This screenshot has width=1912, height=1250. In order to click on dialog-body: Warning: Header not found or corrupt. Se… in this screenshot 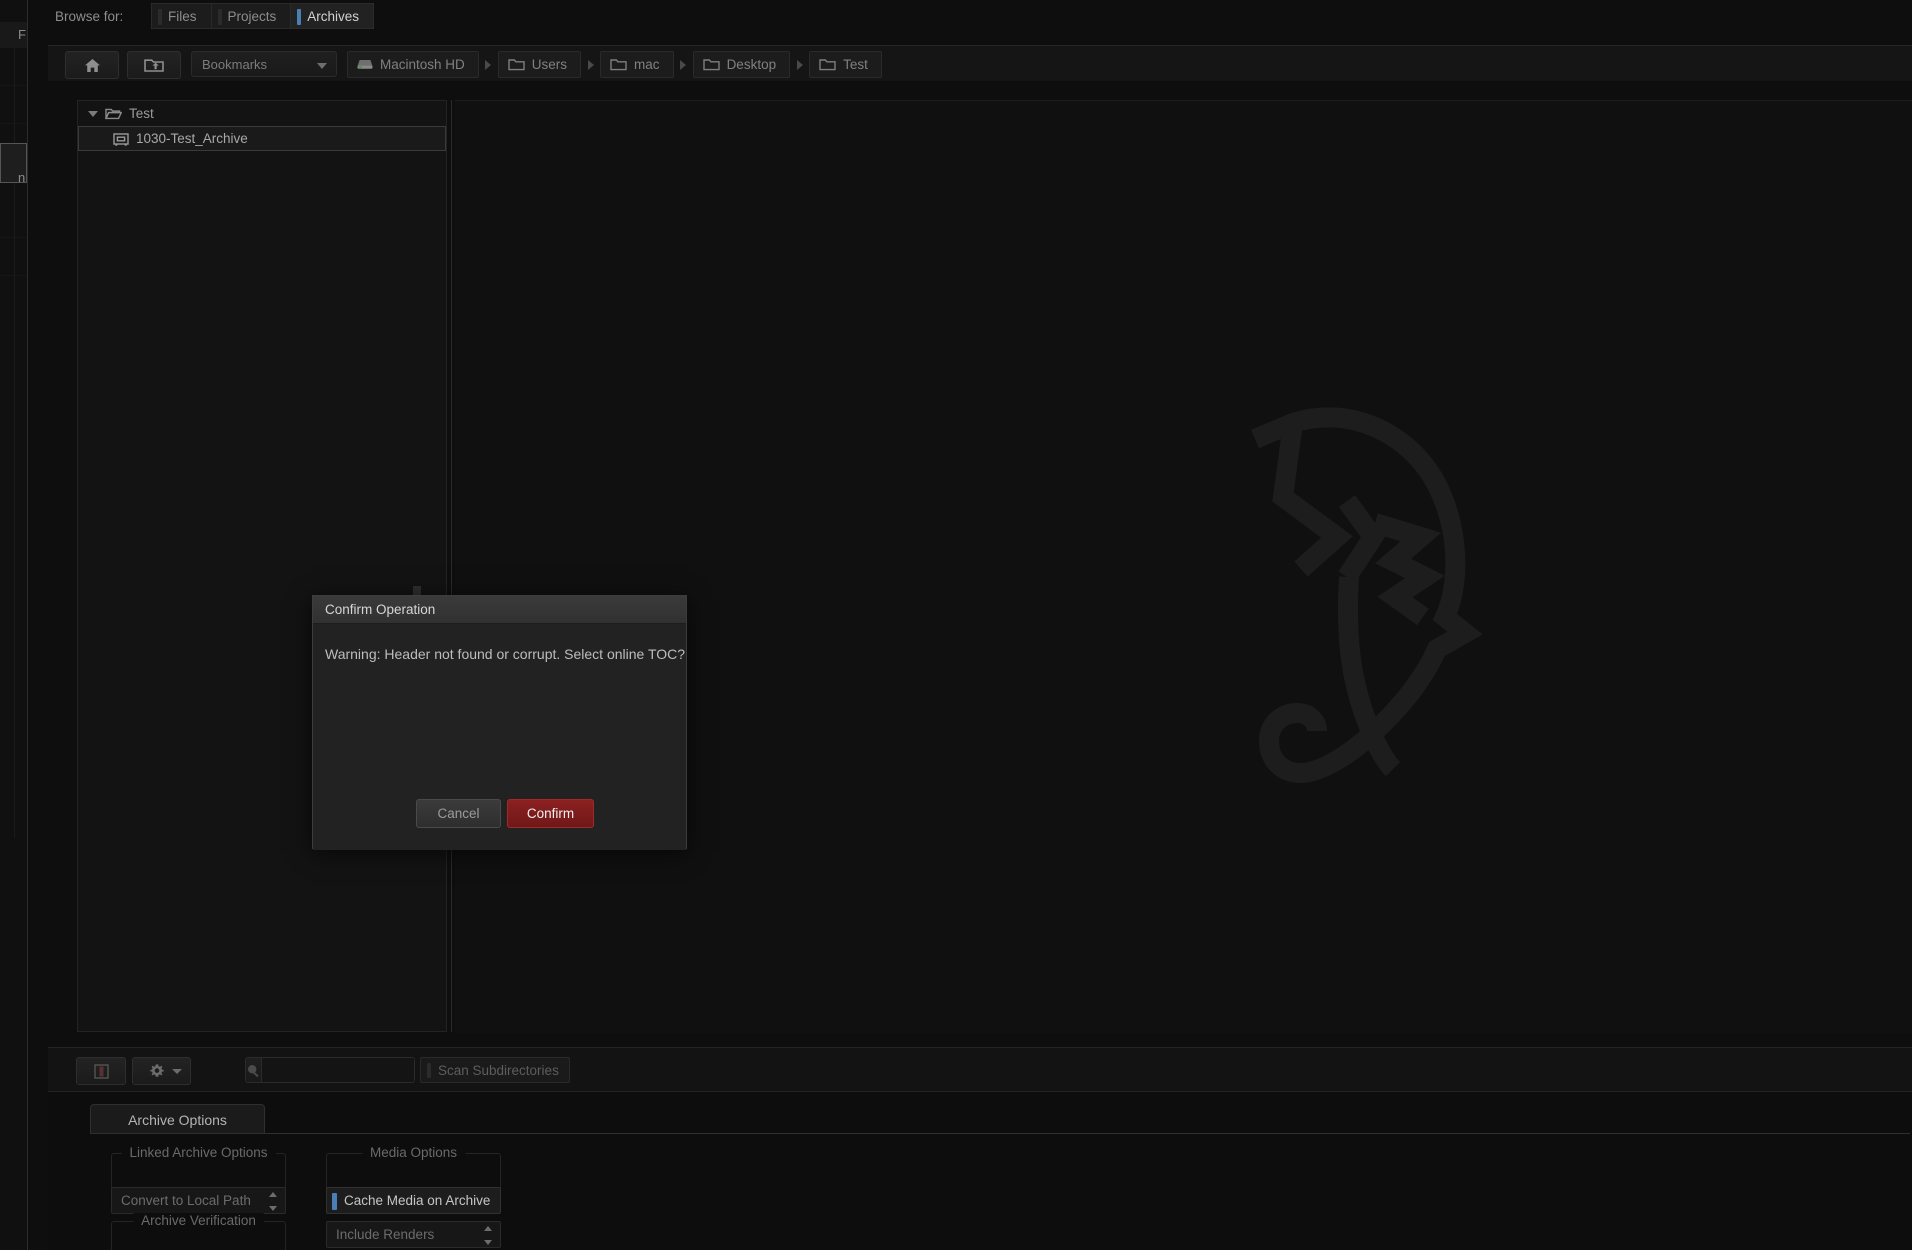, I will do `click(499, 737)`.